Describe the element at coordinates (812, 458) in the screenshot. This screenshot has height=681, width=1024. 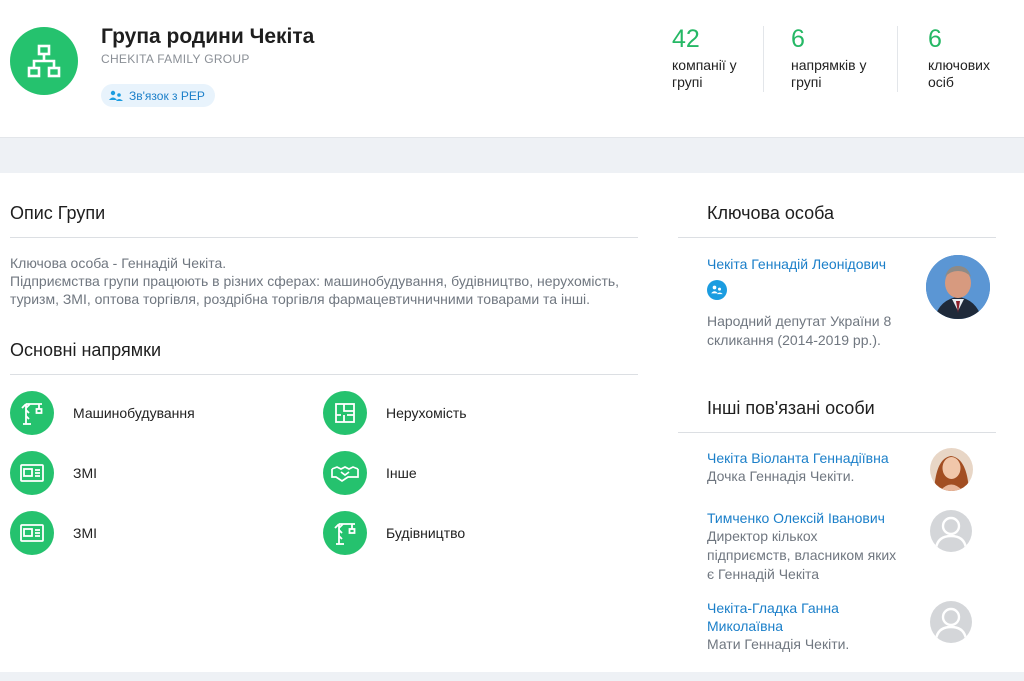
I see `related-person-name: Чекіта Віоланта Геннадіївна` at that location.